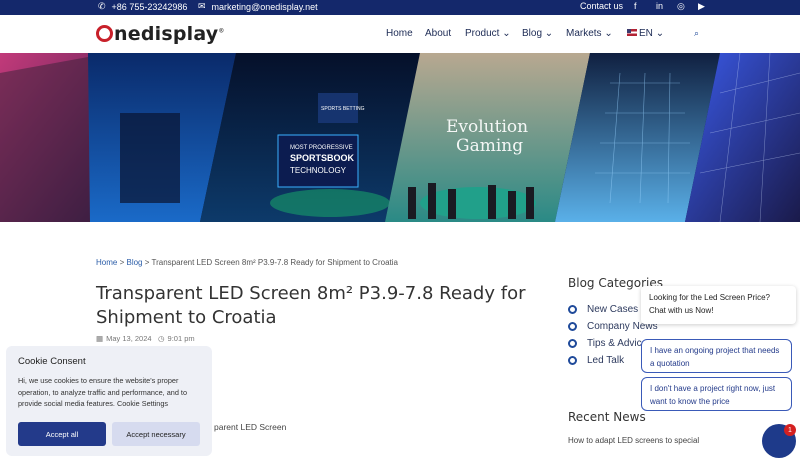  I want to click on language-selector: EN ⌄, so click(645, 33).